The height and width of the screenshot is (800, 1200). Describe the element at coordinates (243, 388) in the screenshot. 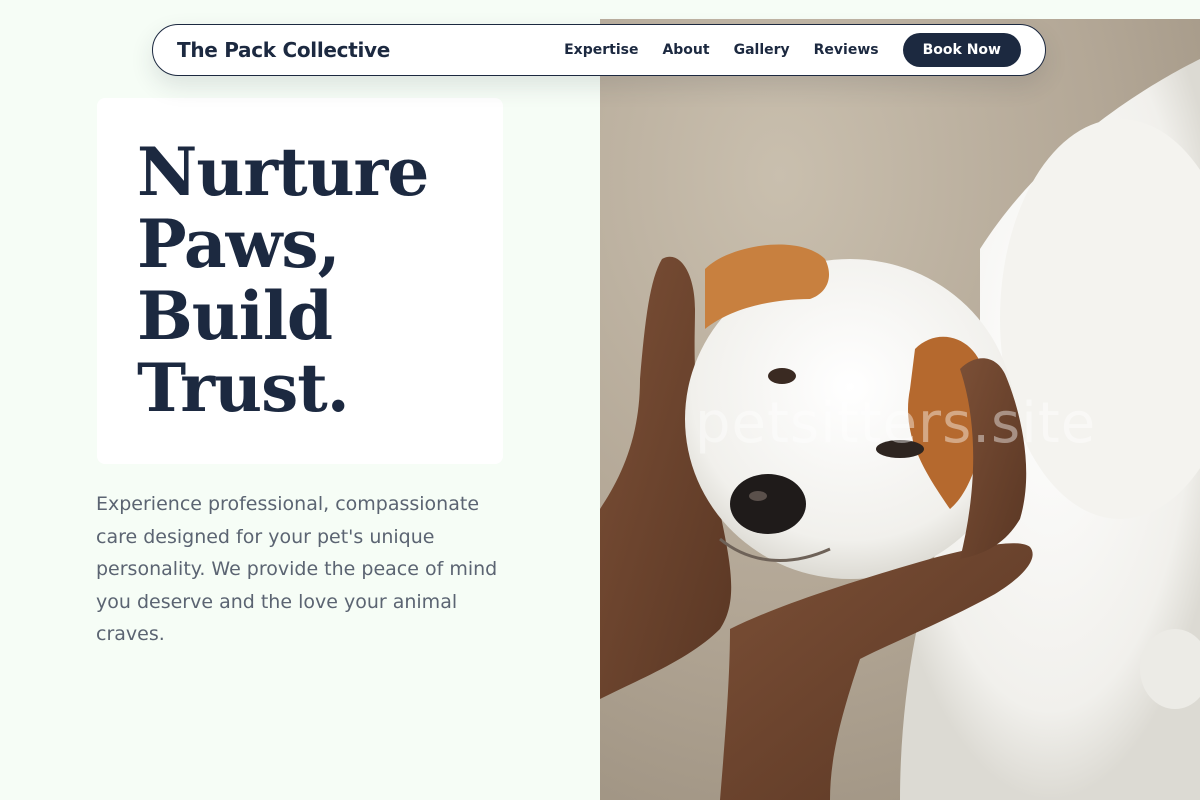

I see `hero-title-line: Trust.` at that location.